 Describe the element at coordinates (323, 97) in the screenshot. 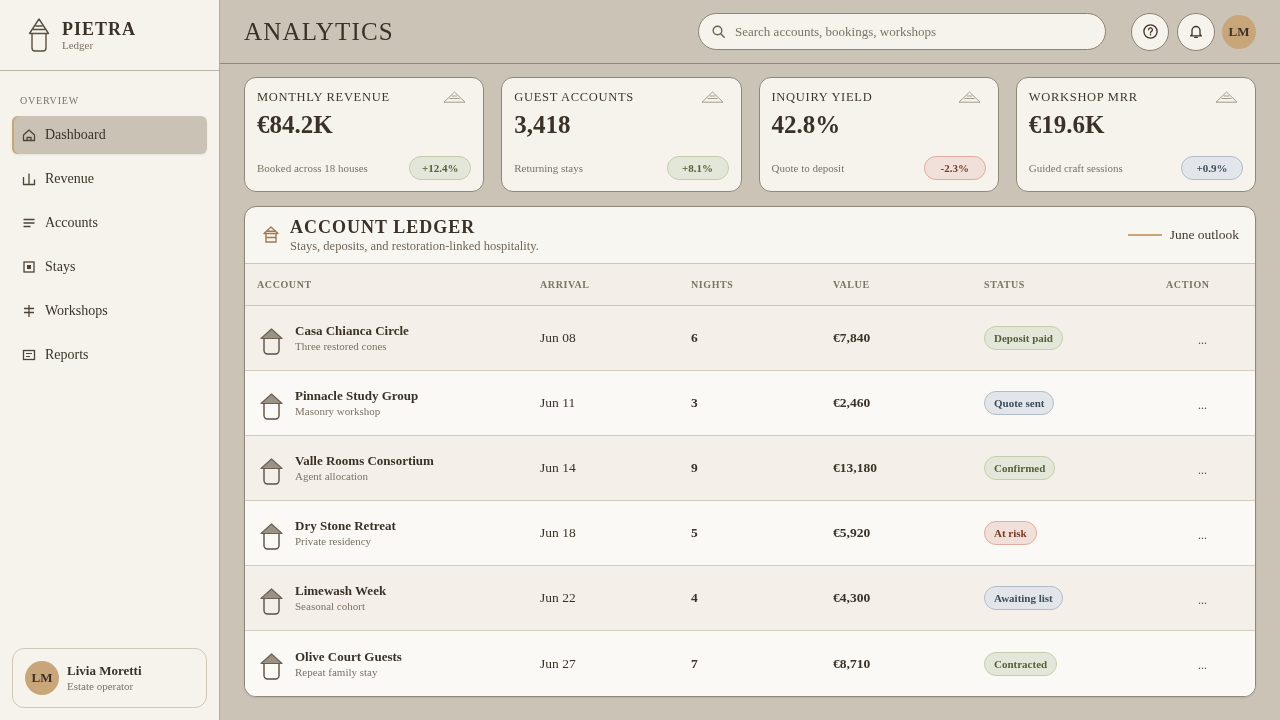

I see `kpi-label: MONTHLY REVENUE` at that location.